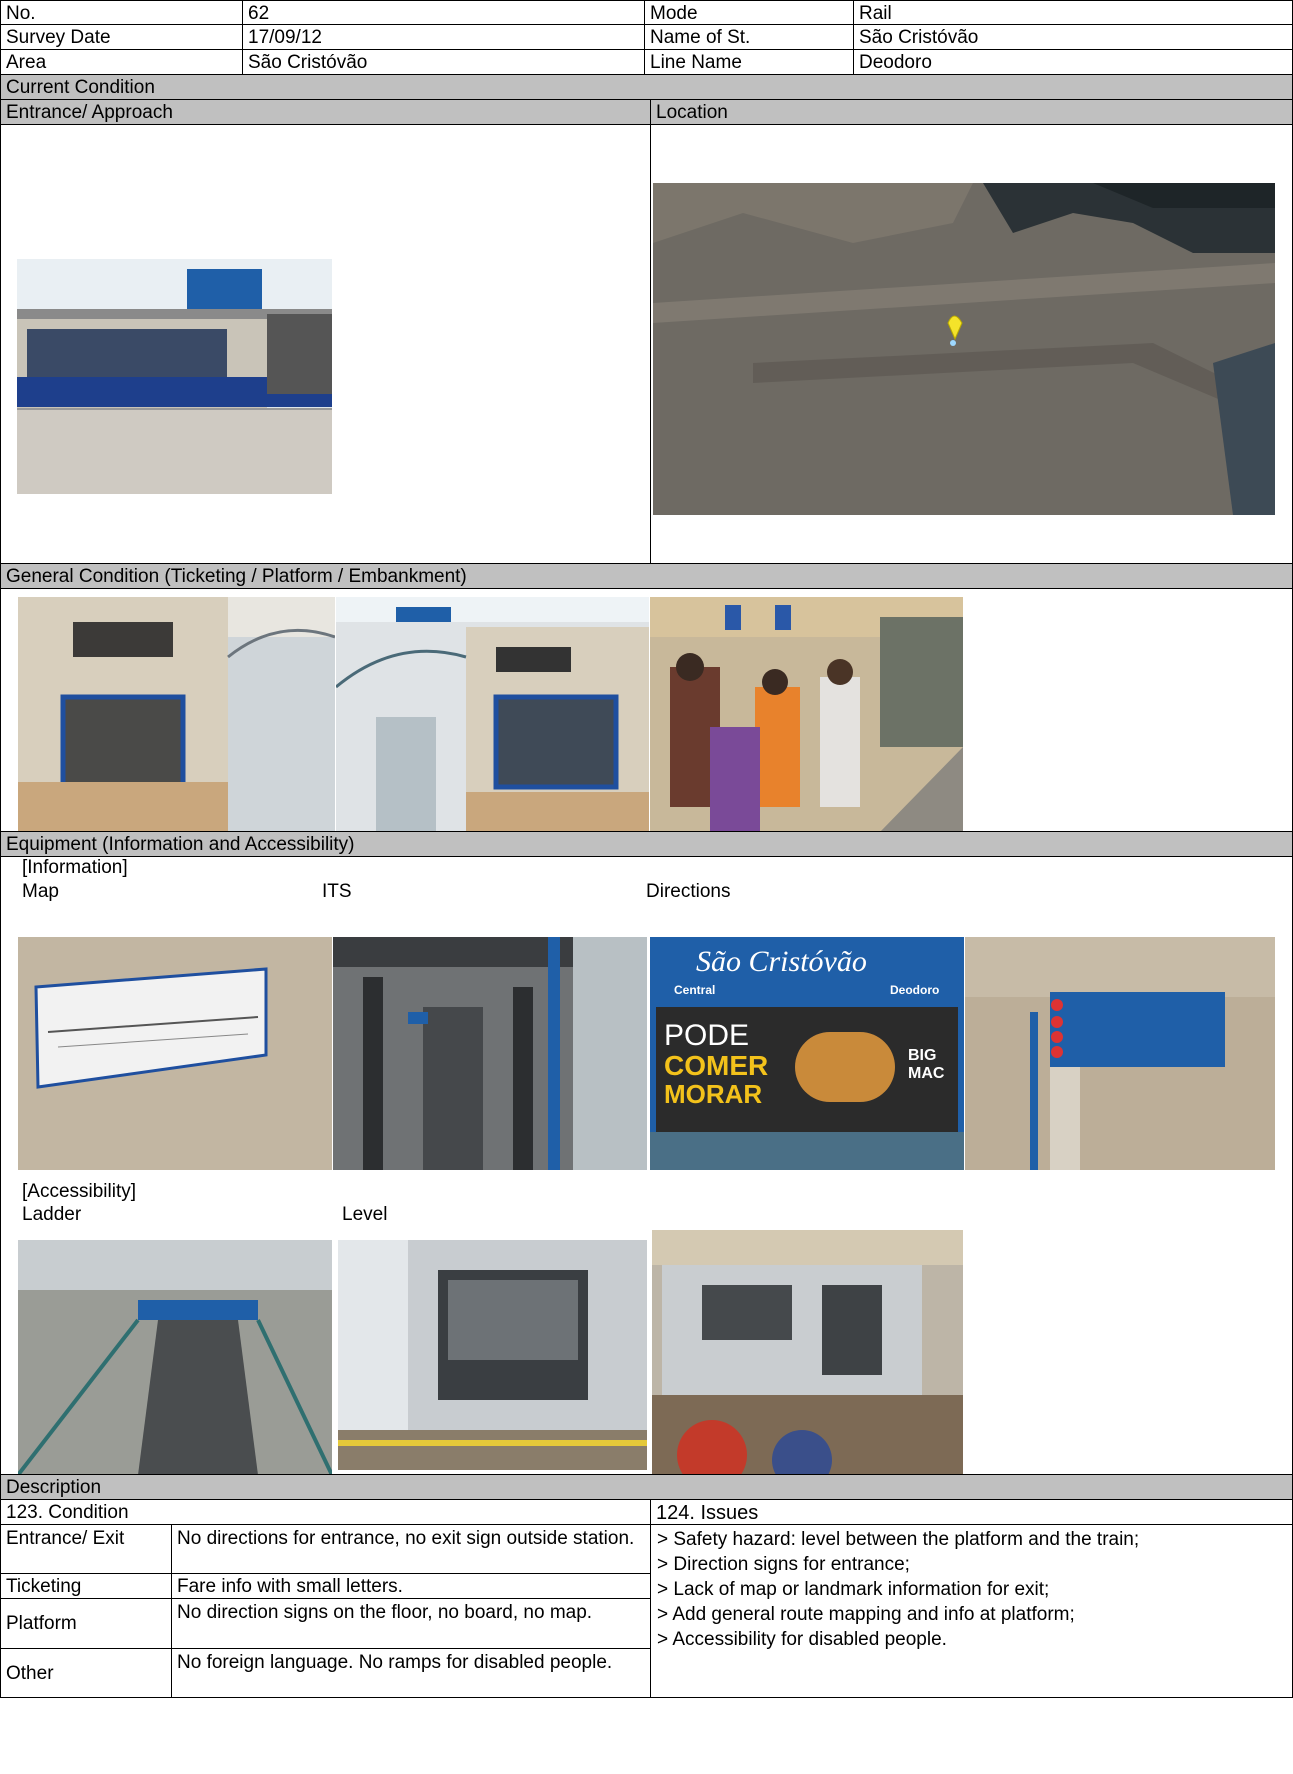  Describe the element at coordinates (52, 1214) in the screenshot. I see `ladder-caption: Ladder` at that location.